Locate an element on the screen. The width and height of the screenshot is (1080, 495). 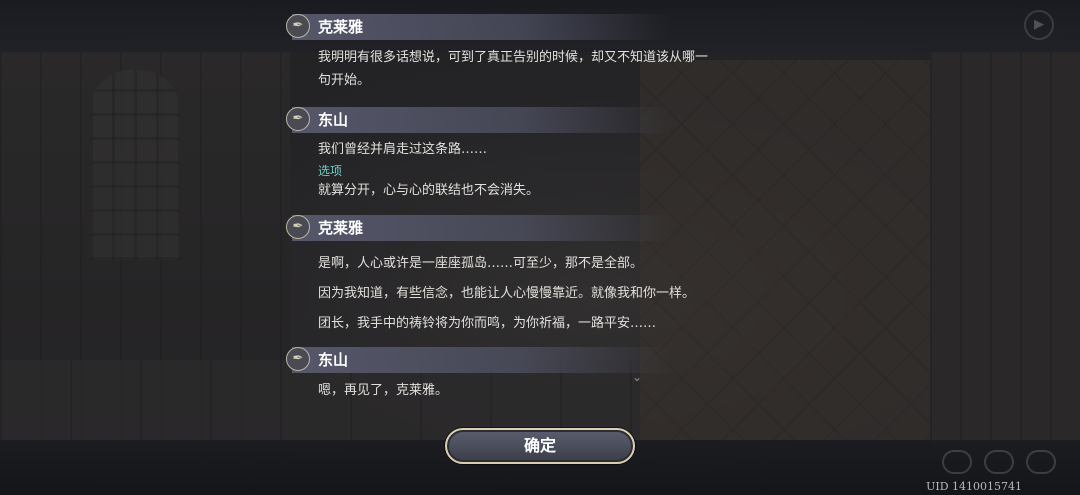
dialogue-line: 是啊，人心或许是一座座孤岛……可至少，那不是全部。 is located at coordinates (481, 263).